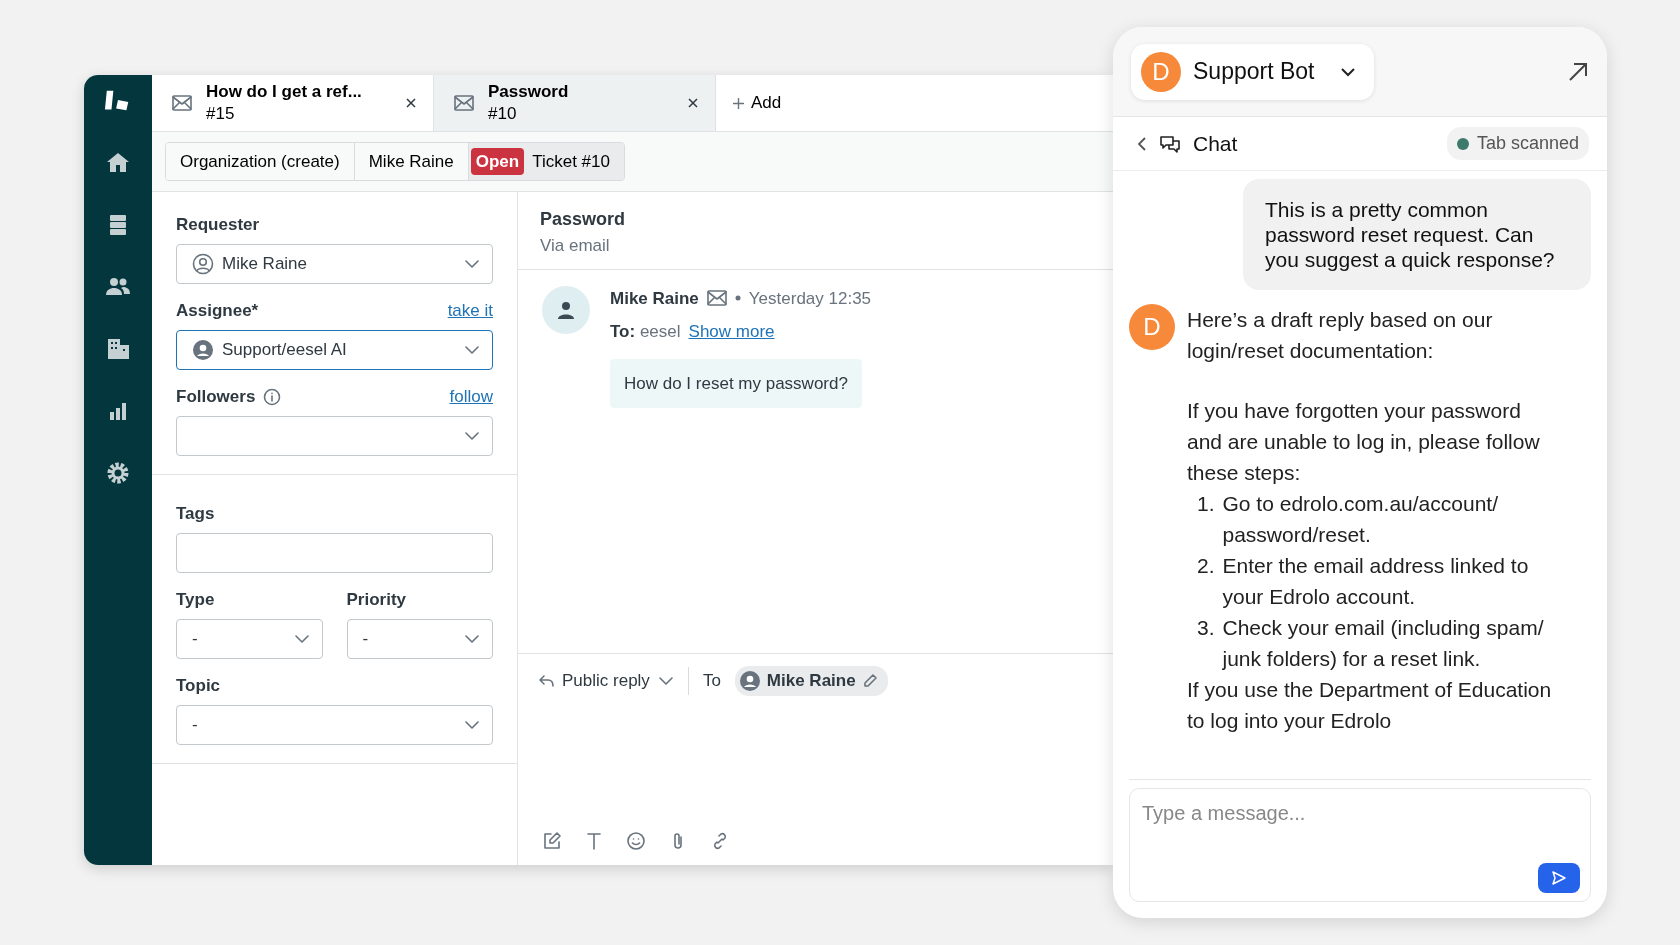 The height and width of the screenshot is (945, 1680). Describe the element at coordinates (1340, 335) in the screenshot. I see `bot-message-text: Here’s a draft reply based on our login/reset documentation:` at that location.